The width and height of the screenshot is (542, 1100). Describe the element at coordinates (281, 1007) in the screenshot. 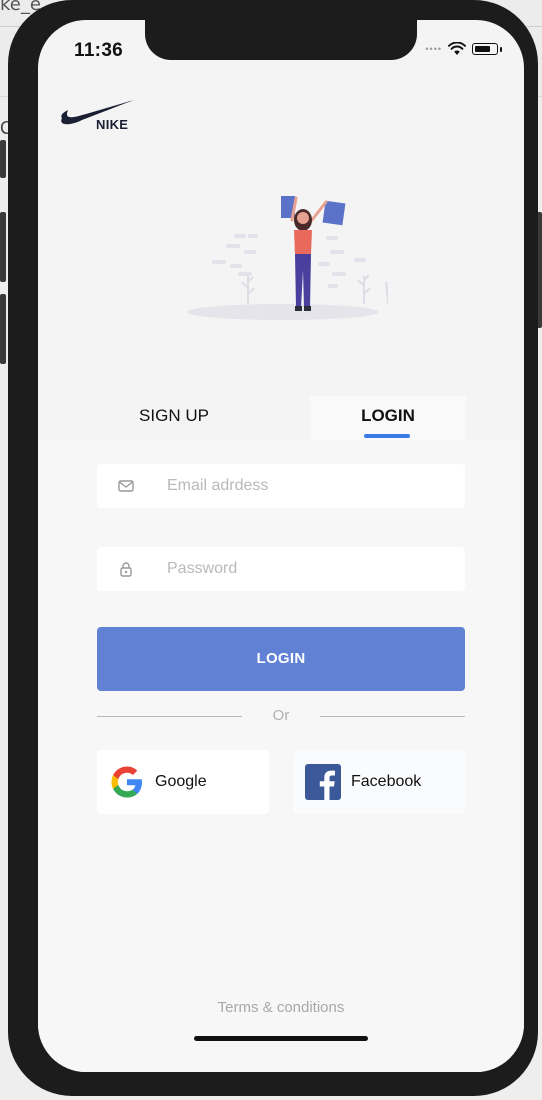

I see `terms-link: Terms & conditions` at that location.